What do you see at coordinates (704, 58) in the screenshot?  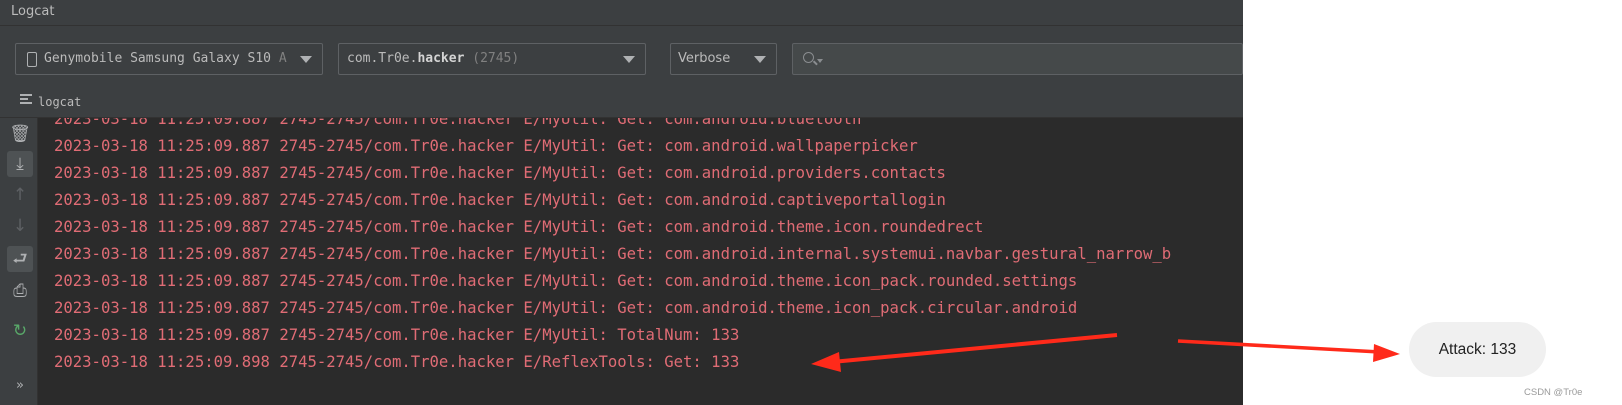 I see `log-level-value: Verbose` at bounding box center [704, 58].